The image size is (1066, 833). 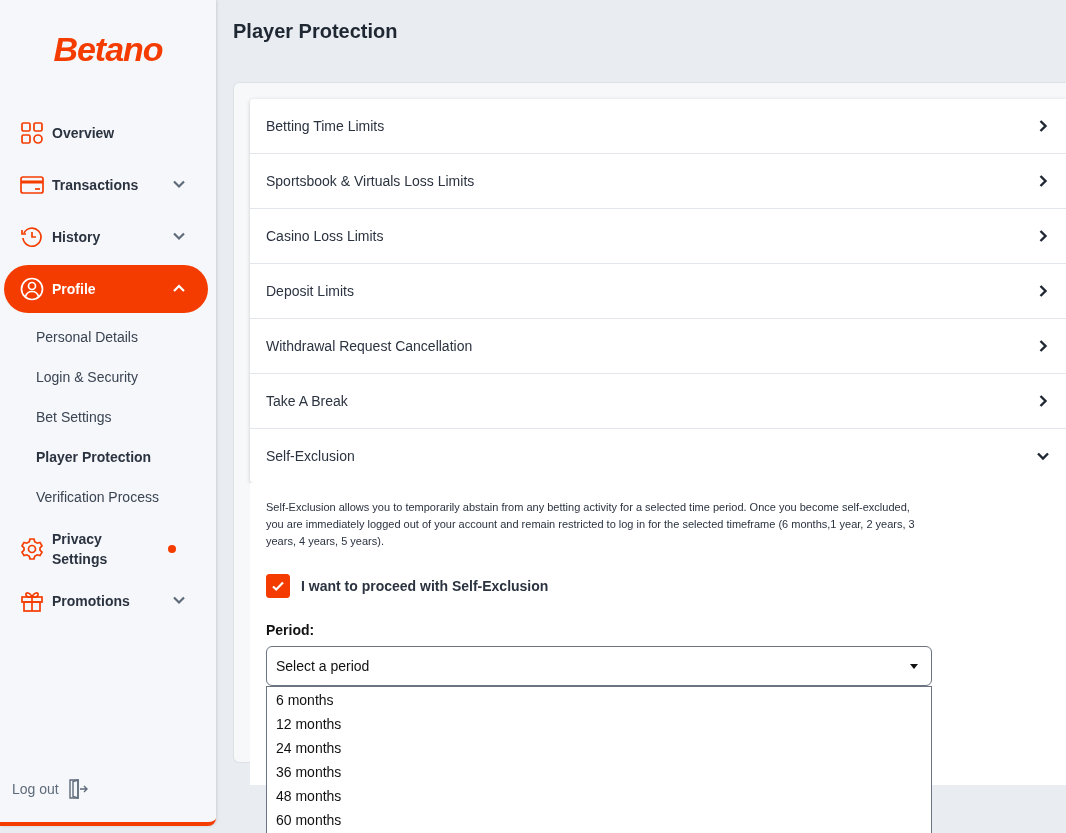 What do you see at coordinates (658, 346) in the screenshot?
I see `accordion-header: Withdrawal Request Cancellation` at bounding box center [658, 346].